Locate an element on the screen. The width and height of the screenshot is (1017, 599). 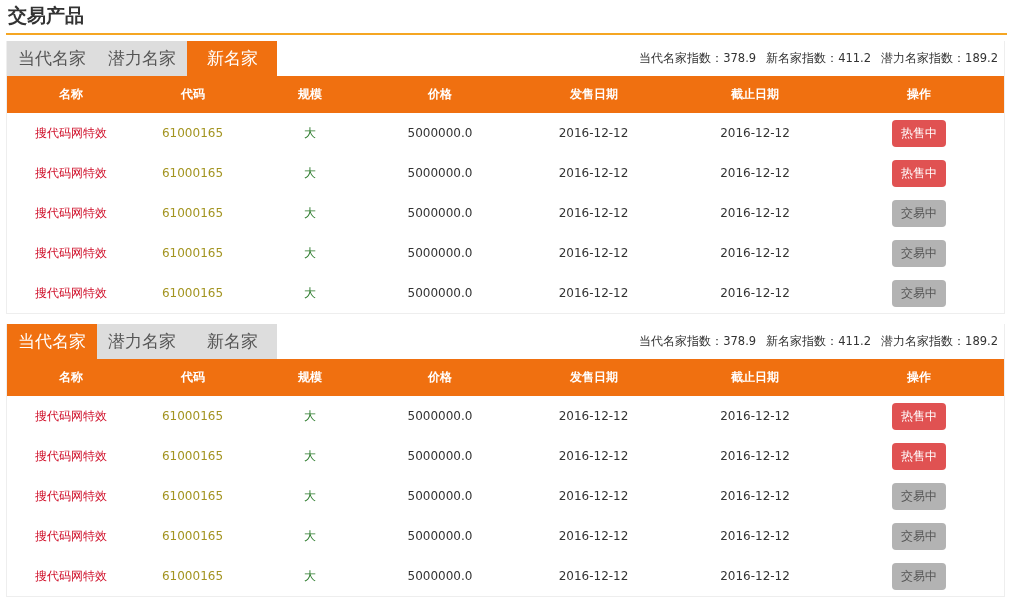
tab: 当代名家 is located at coordinates (52, 341).